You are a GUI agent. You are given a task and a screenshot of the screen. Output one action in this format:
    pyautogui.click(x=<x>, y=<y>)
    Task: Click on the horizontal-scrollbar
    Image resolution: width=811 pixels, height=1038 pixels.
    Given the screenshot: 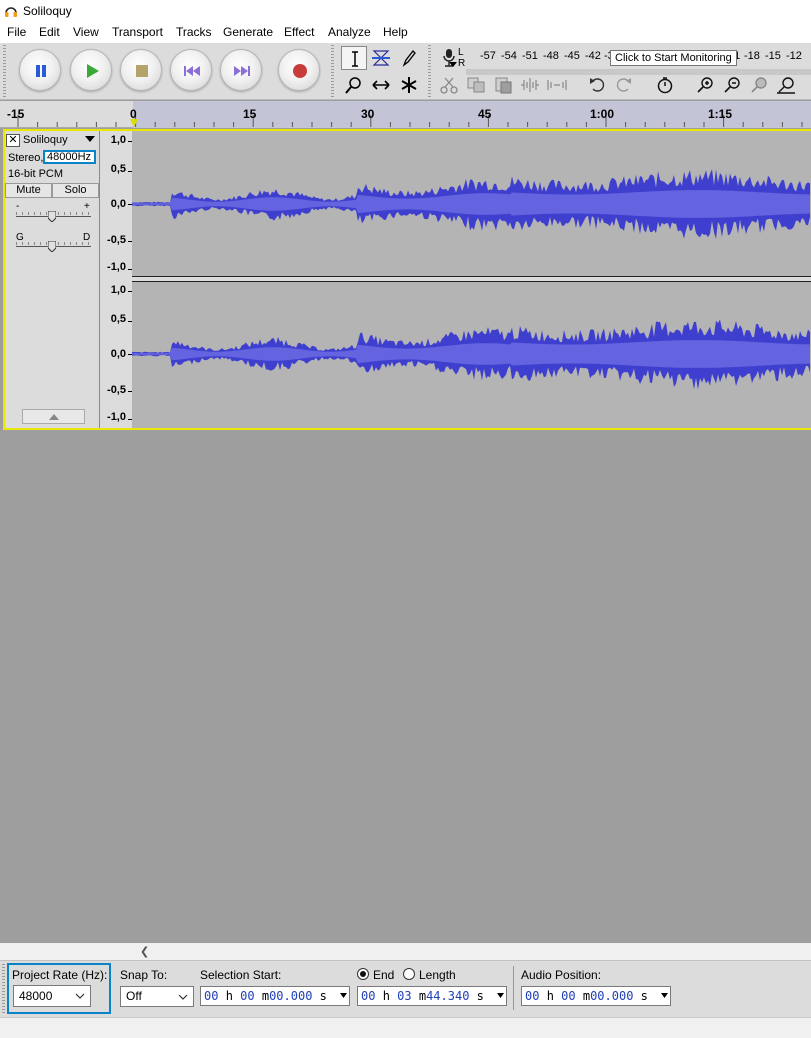 What is the action you would take?
    pyautogui.click(x=405, y=951)
    